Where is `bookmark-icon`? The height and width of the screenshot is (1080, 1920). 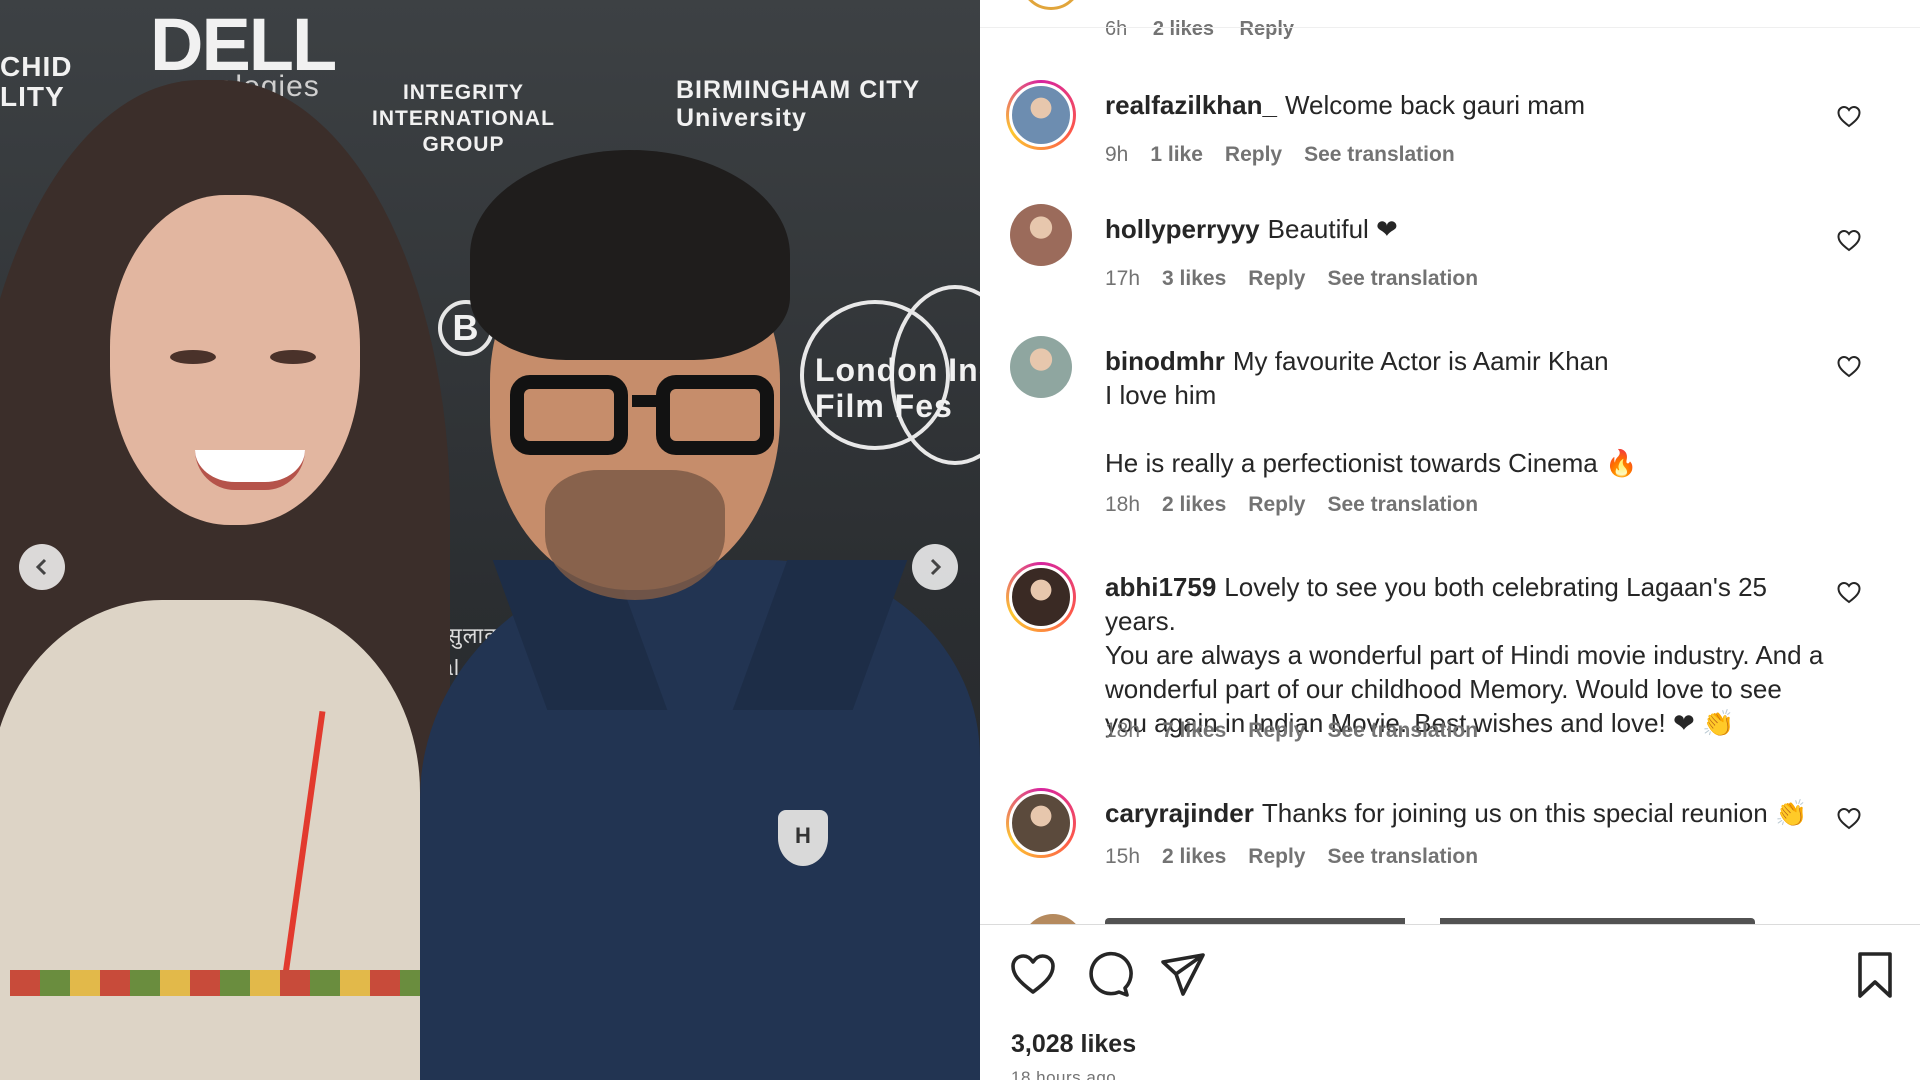 bookmark-icon is located at coordinates (1875, 975).